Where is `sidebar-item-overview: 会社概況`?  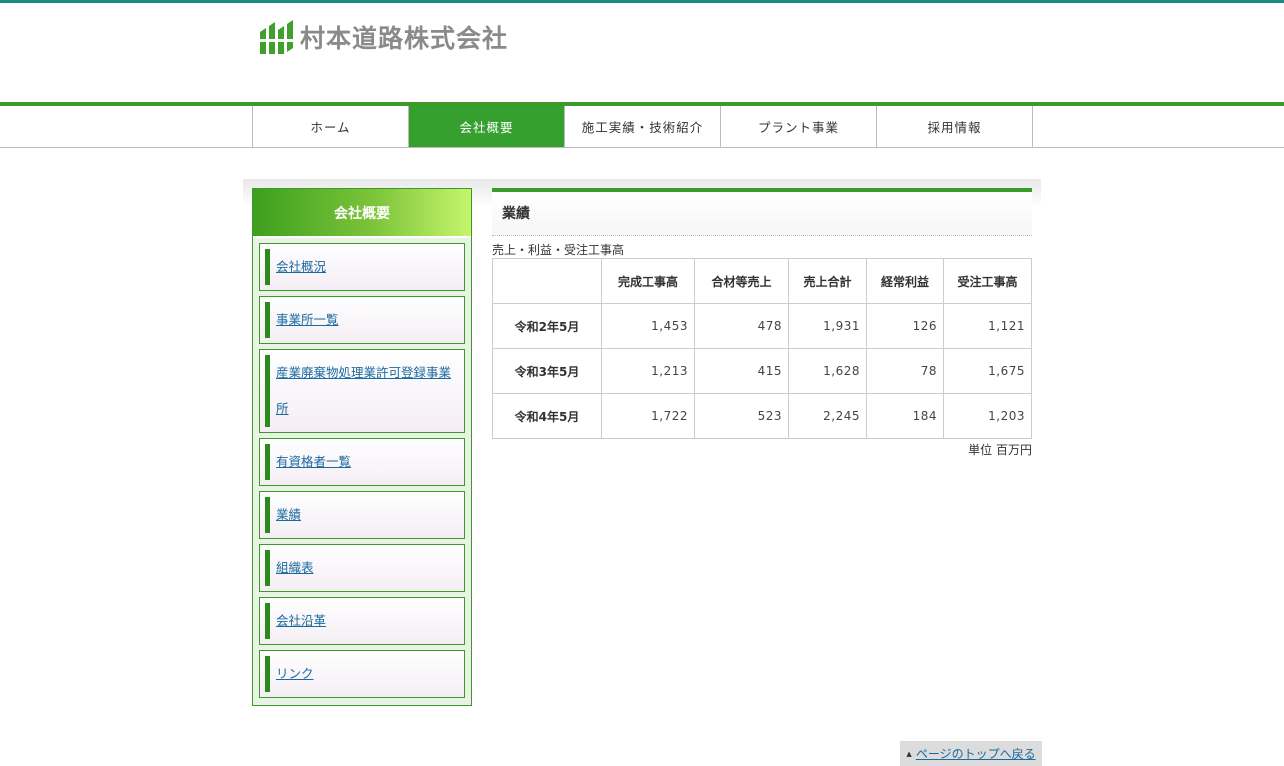 sidebar-item-overview: 会社概況 is located at coordinates (362, 267).